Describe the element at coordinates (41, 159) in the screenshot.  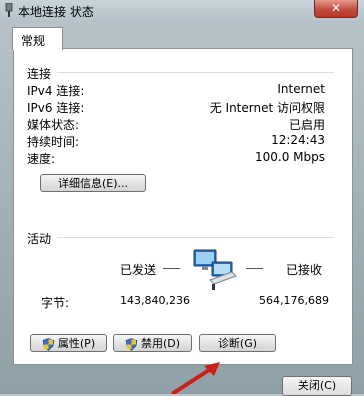
I see `speed-label: 速度:` at that location.